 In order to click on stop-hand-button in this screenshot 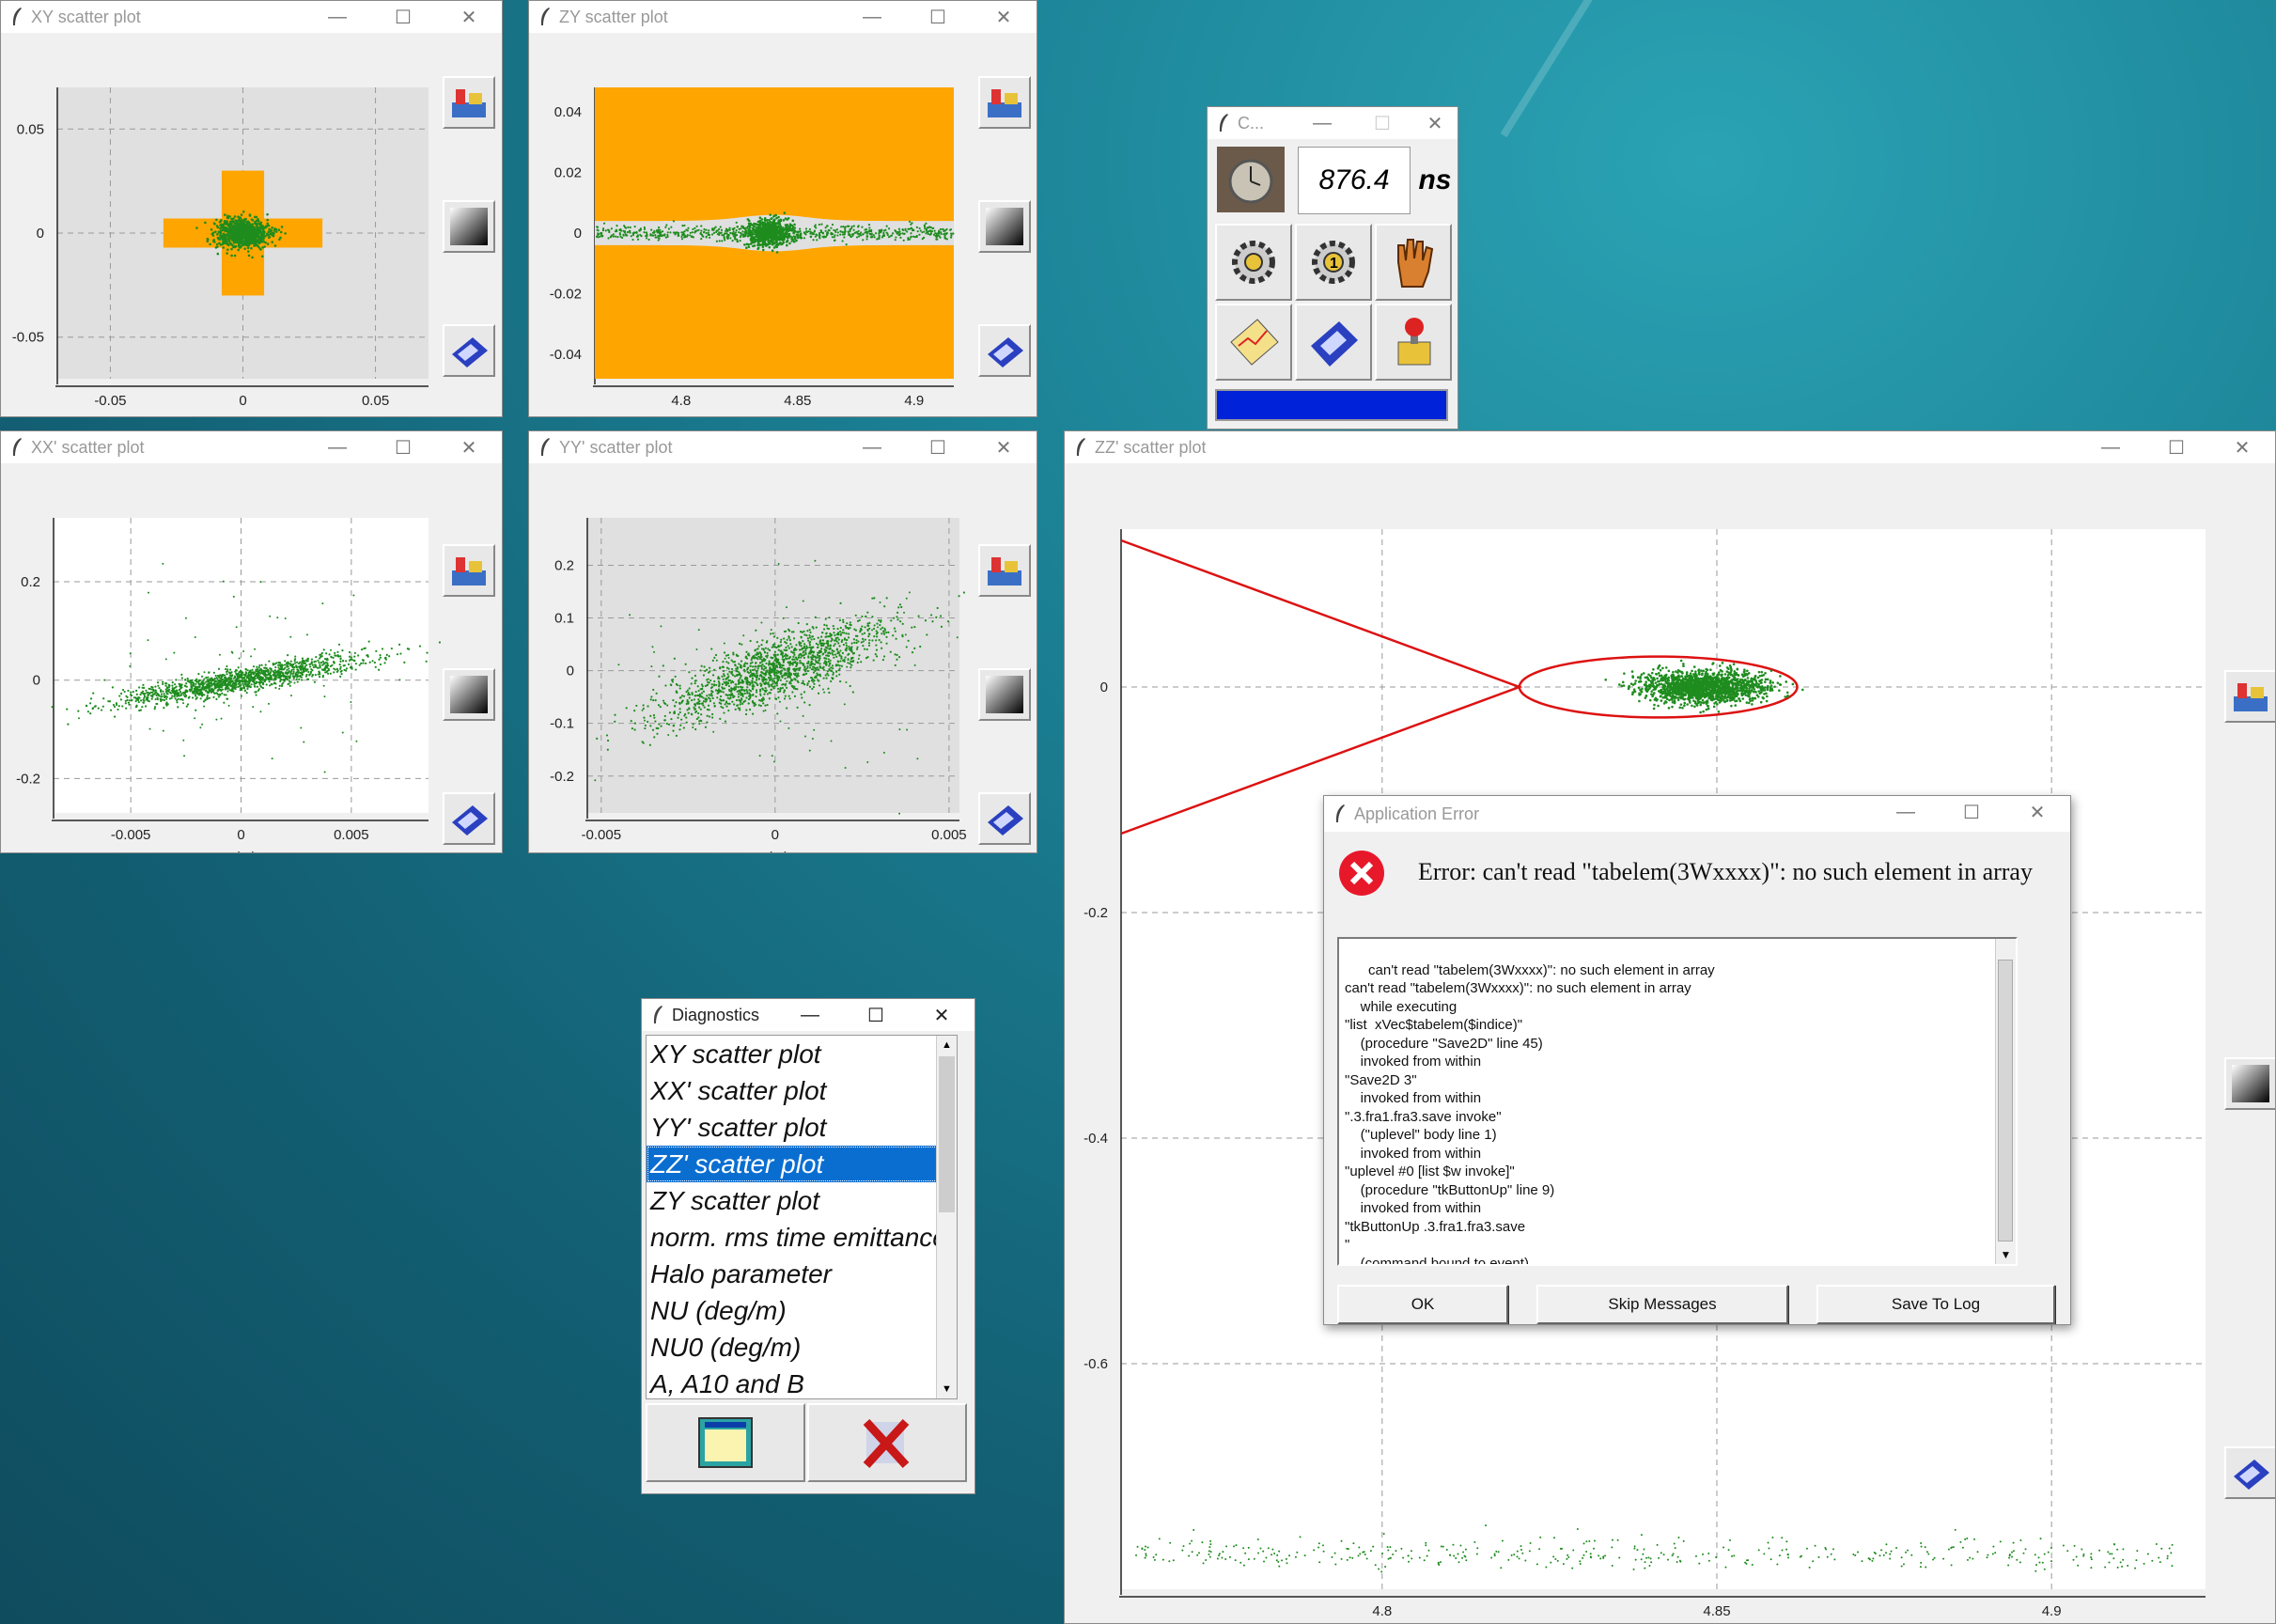, I will do `click(1413, 262)`.